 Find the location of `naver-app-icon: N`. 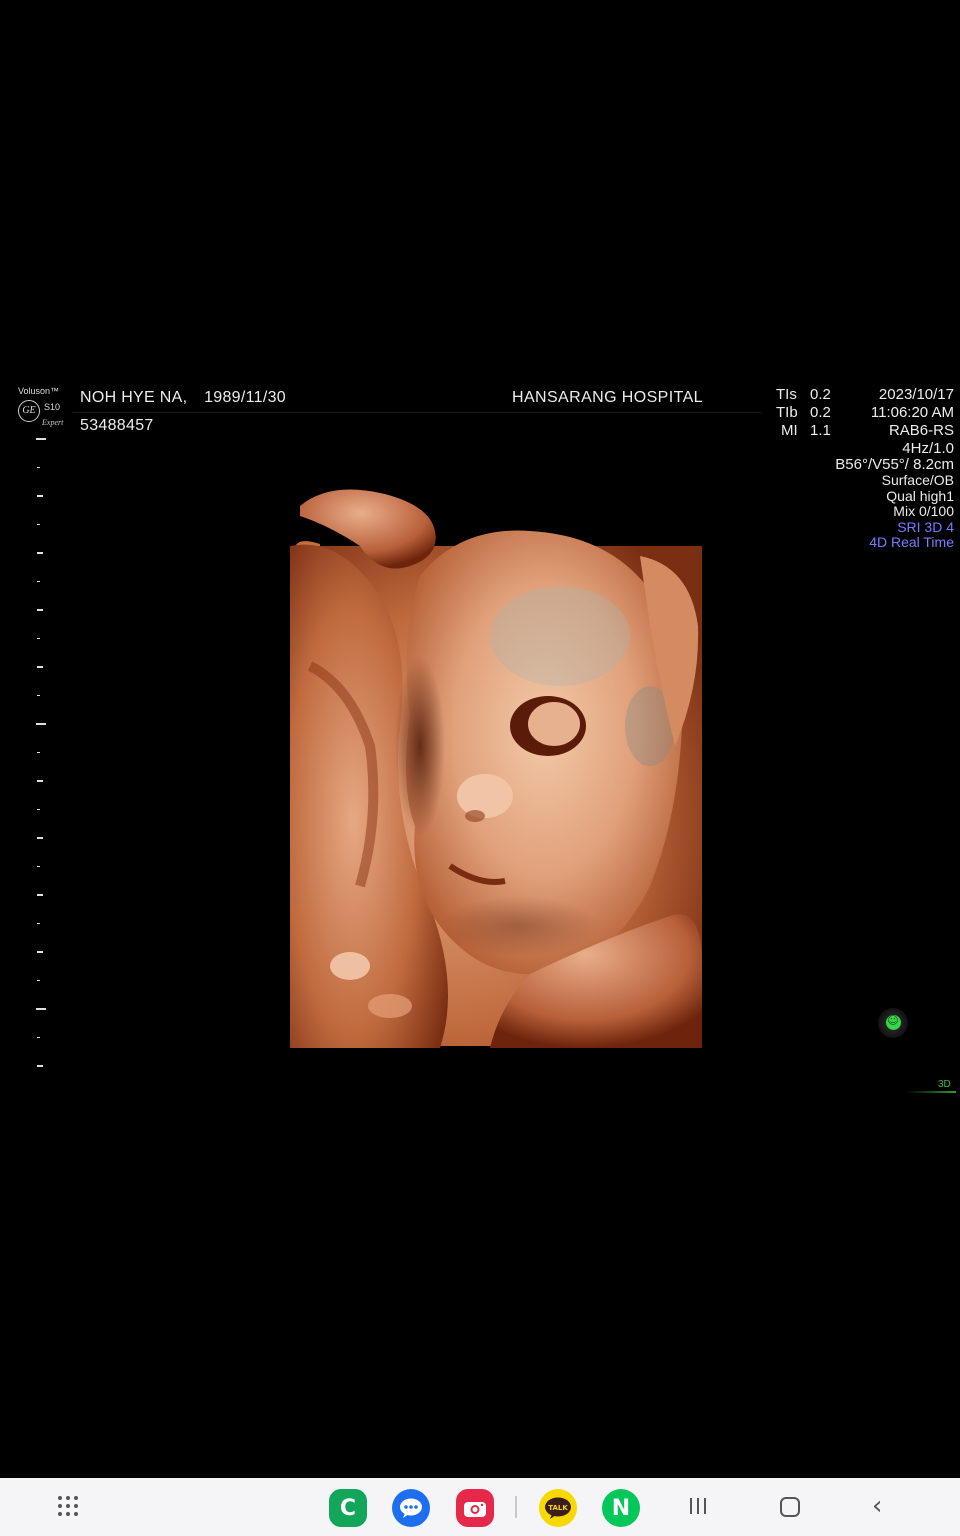

naver-app-icon: N is located at coordinates (621, 1508).